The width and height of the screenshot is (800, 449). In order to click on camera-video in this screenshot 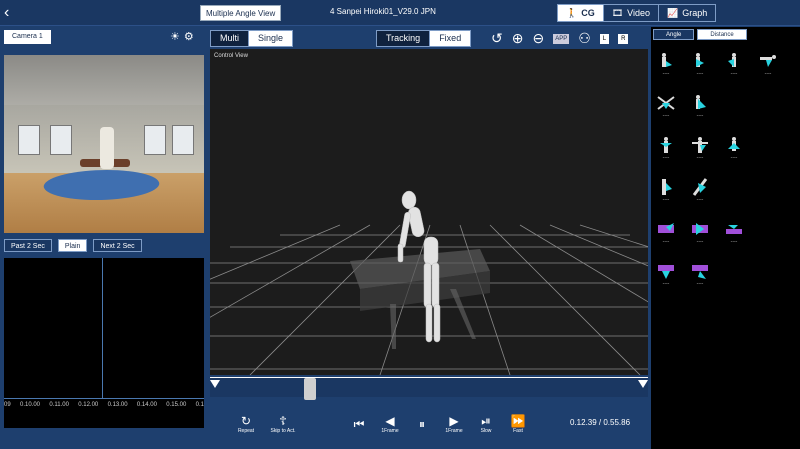, I will do `click(104, 144)`.